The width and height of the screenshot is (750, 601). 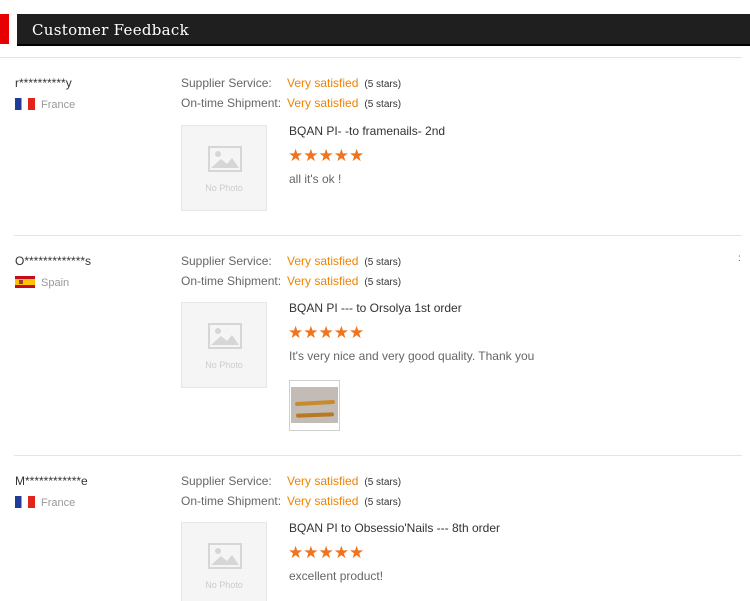 I want to click on reviewer-country: Spain, so click(x=42, y=282).